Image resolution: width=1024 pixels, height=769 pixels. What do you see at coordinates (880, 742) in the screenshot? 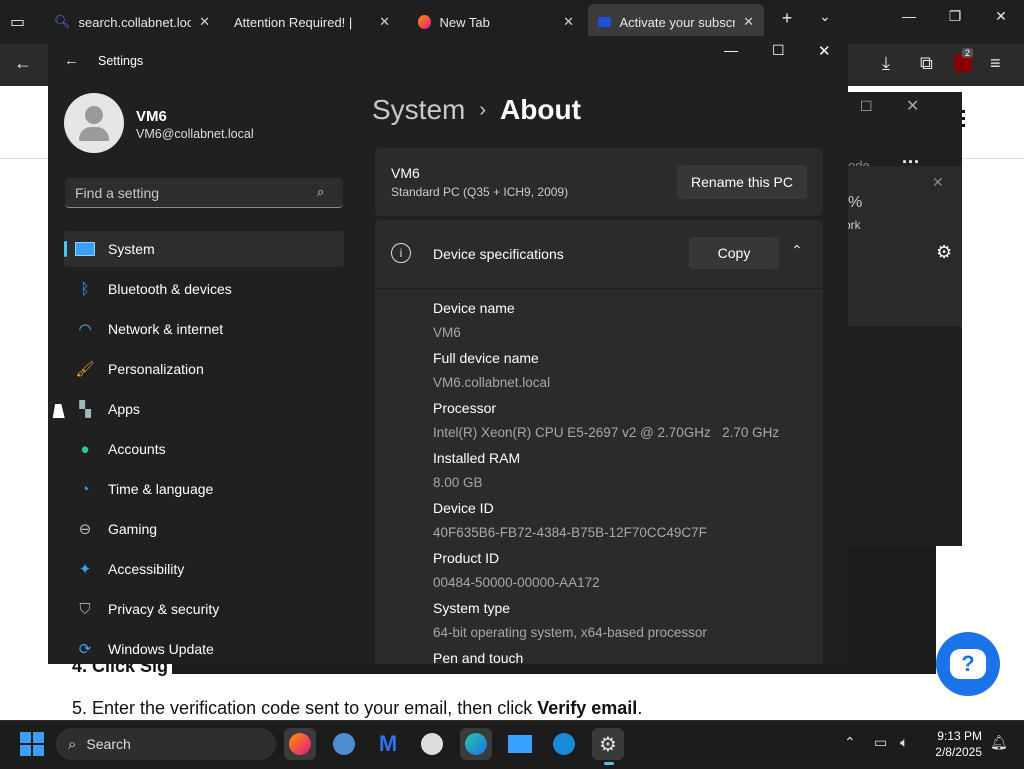
I see `display-icon: ▭` at bounding box center [880, 742].